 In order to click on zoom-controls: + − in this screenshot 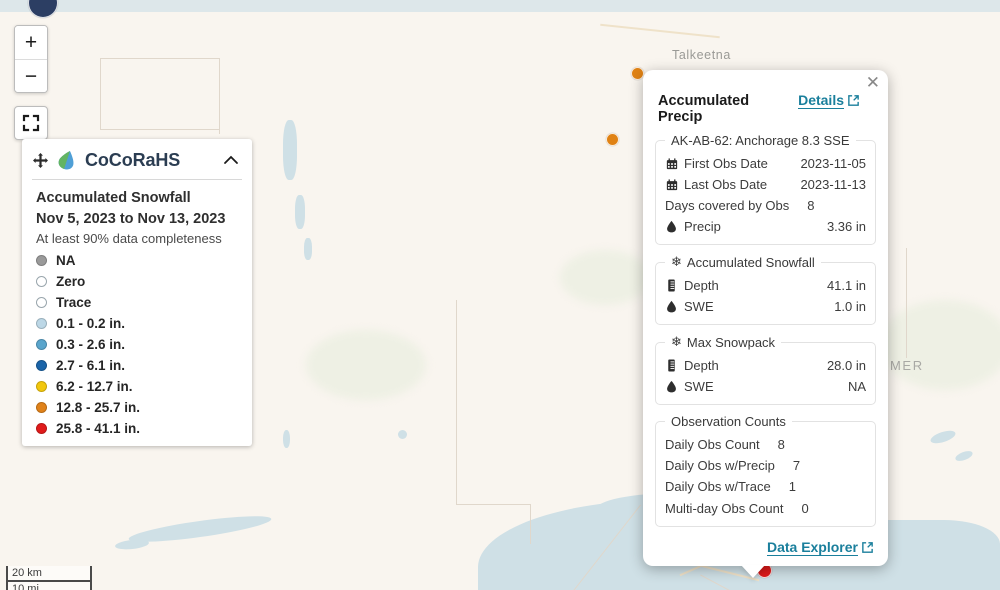, I will do `click(31, 59)`.